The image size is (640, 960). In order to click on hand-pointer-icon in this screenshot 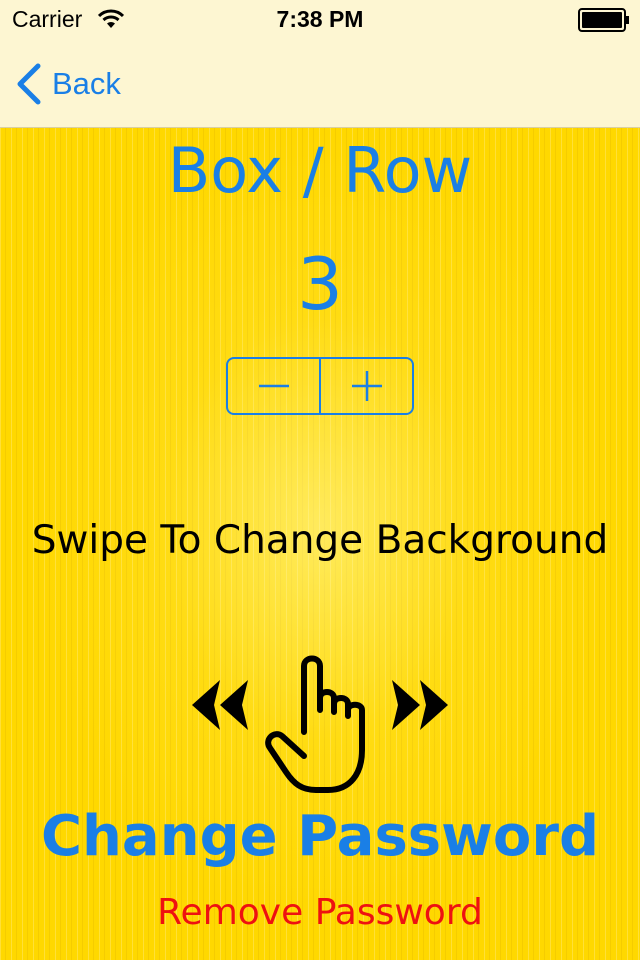, I will do `click(315, 724)`.